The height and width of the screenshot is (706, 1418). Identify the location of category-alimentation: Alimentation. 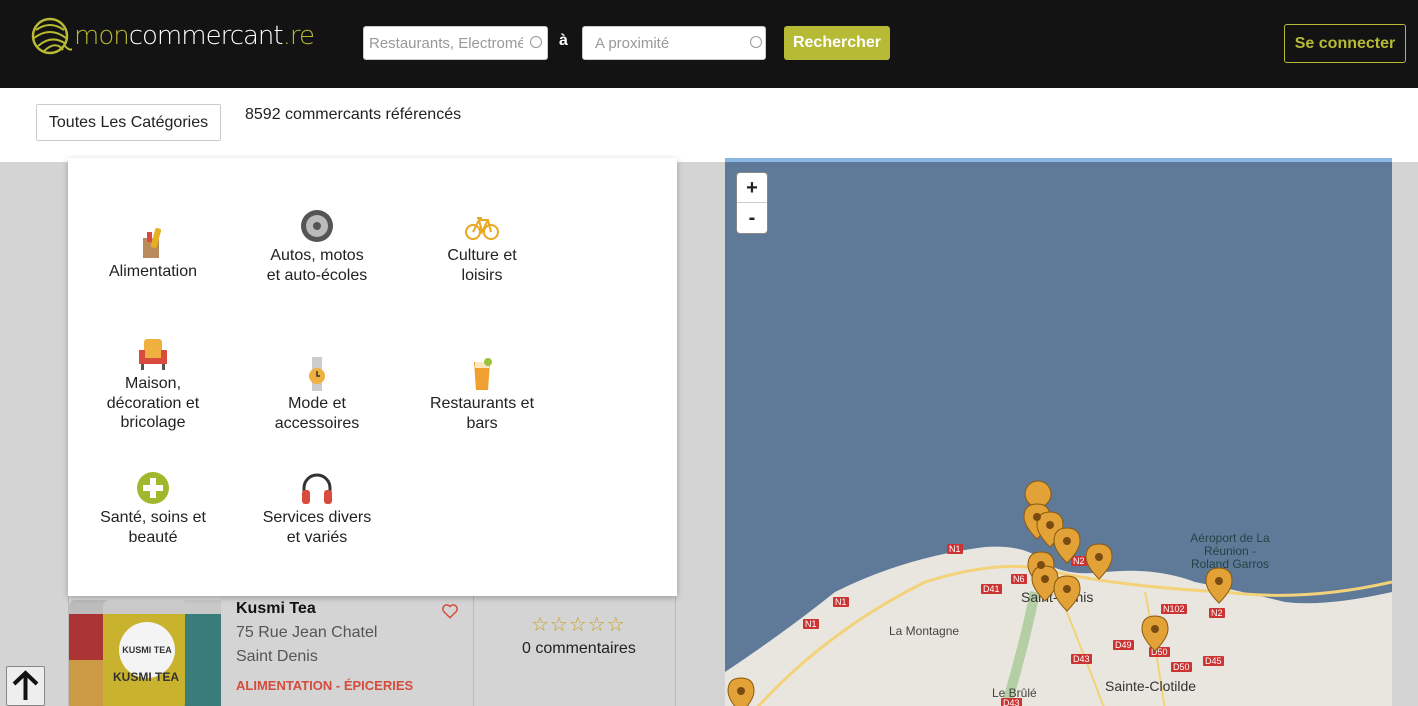
(153, 253).